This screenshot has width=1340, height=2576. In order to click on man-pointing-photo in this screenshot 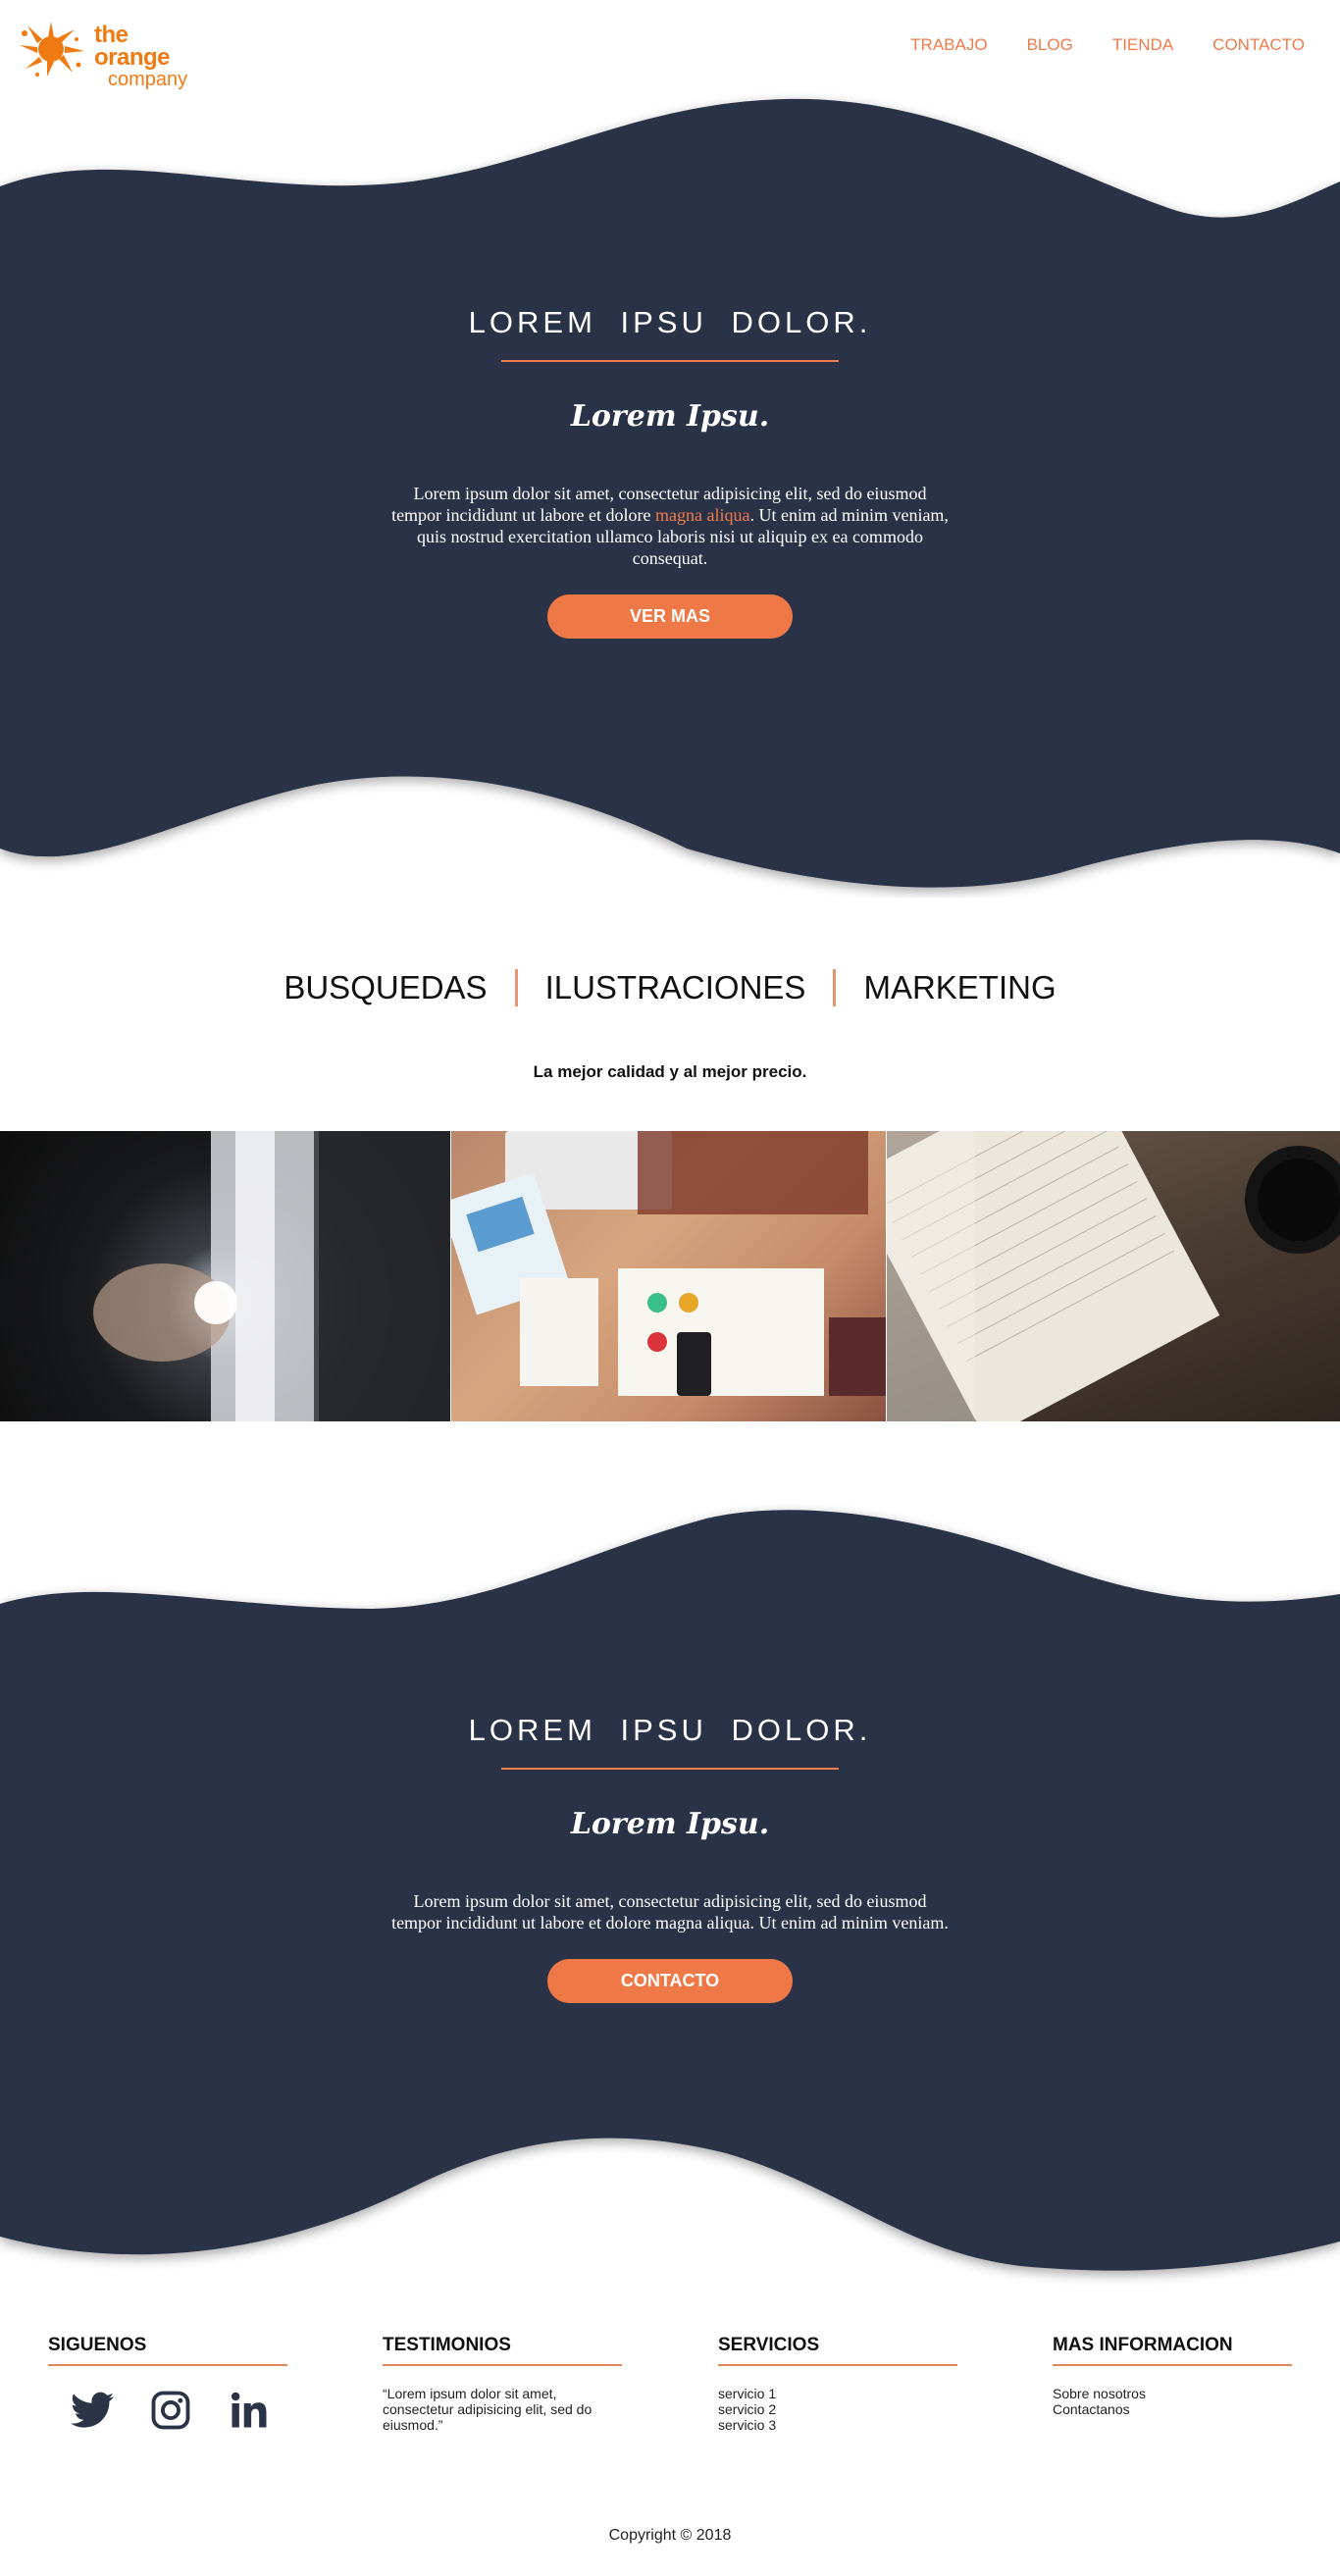, I will do `click(225, 1276)`.